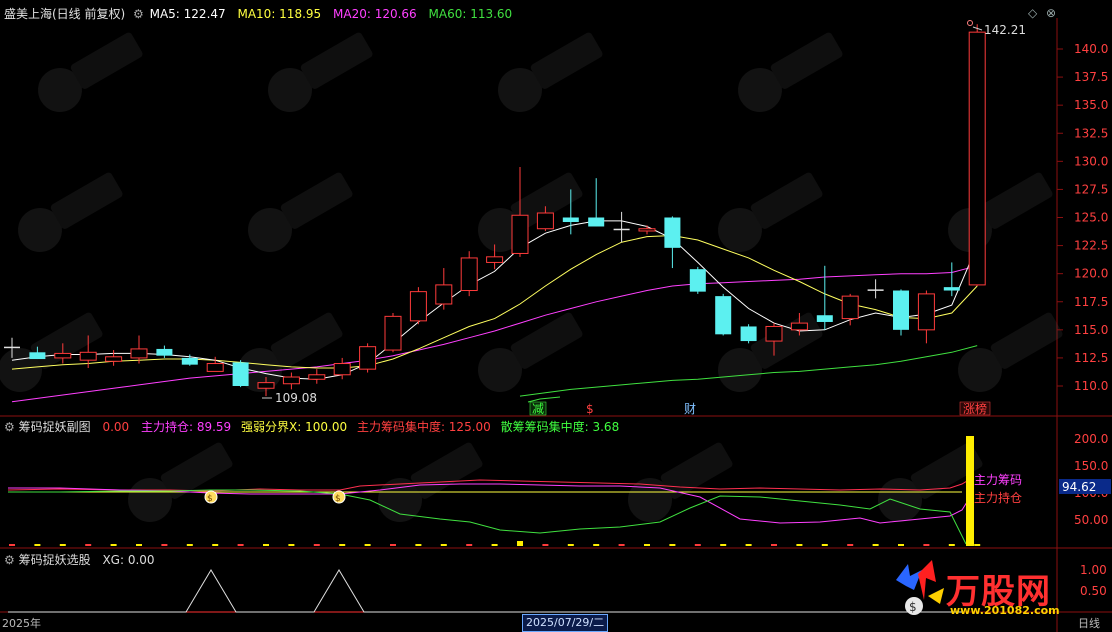  Describe the element at coordinates (296, 398) in the screenshot. I see `low-marker-label: 109.08` at that location.